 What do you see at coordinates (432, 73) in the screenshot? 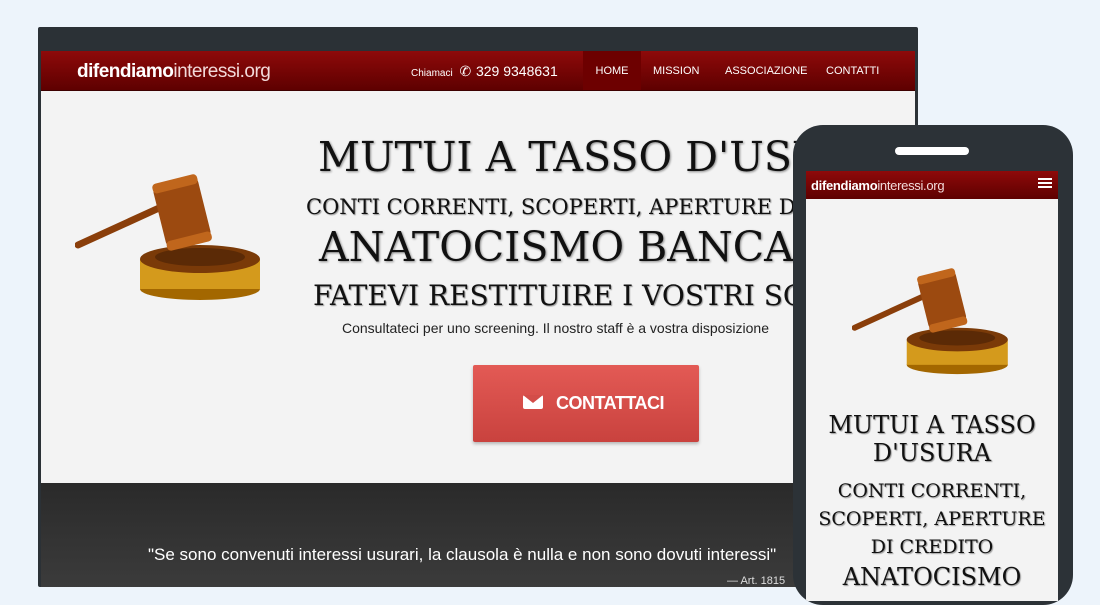
I see `call-label: Chiamaci` at bounding box center [432, 73].